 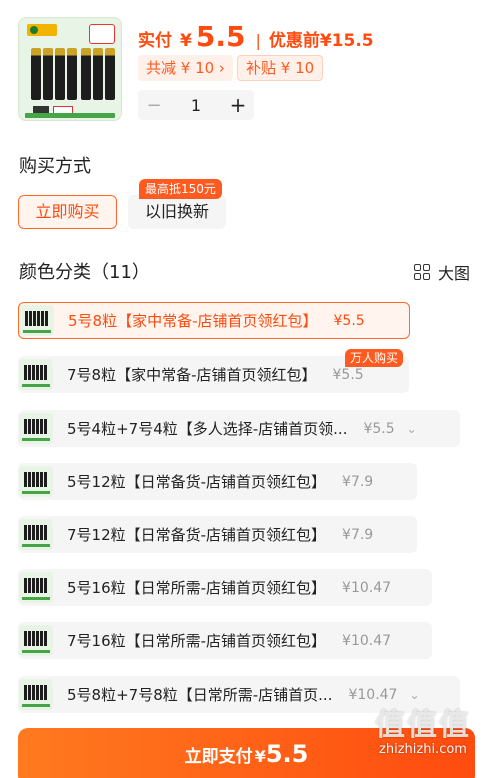 I want to click on product-thumbnail, so click(x=70, y=69).